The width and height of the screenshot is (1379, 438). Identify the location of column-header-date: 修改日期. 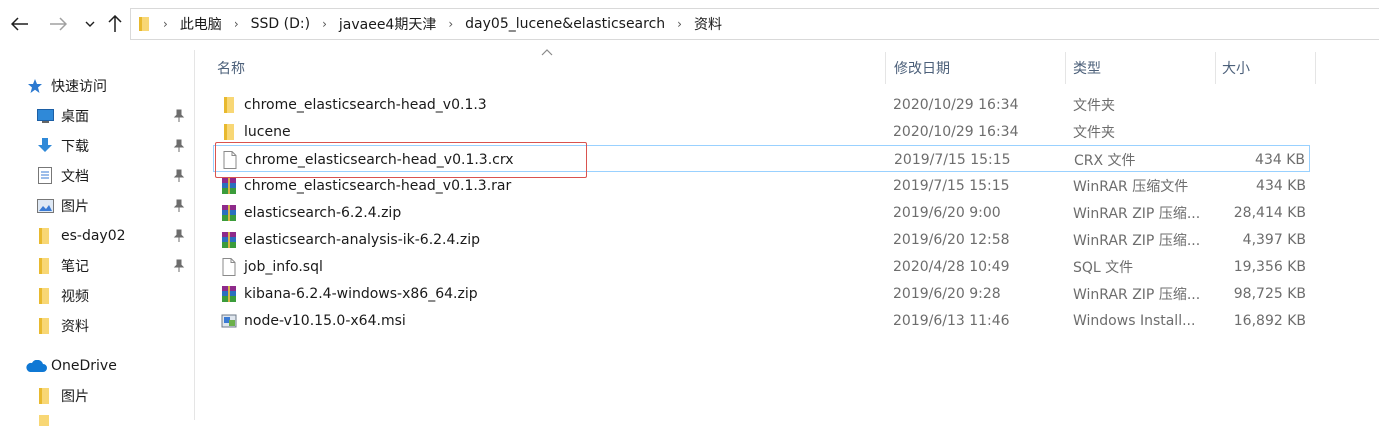
(976, 68).